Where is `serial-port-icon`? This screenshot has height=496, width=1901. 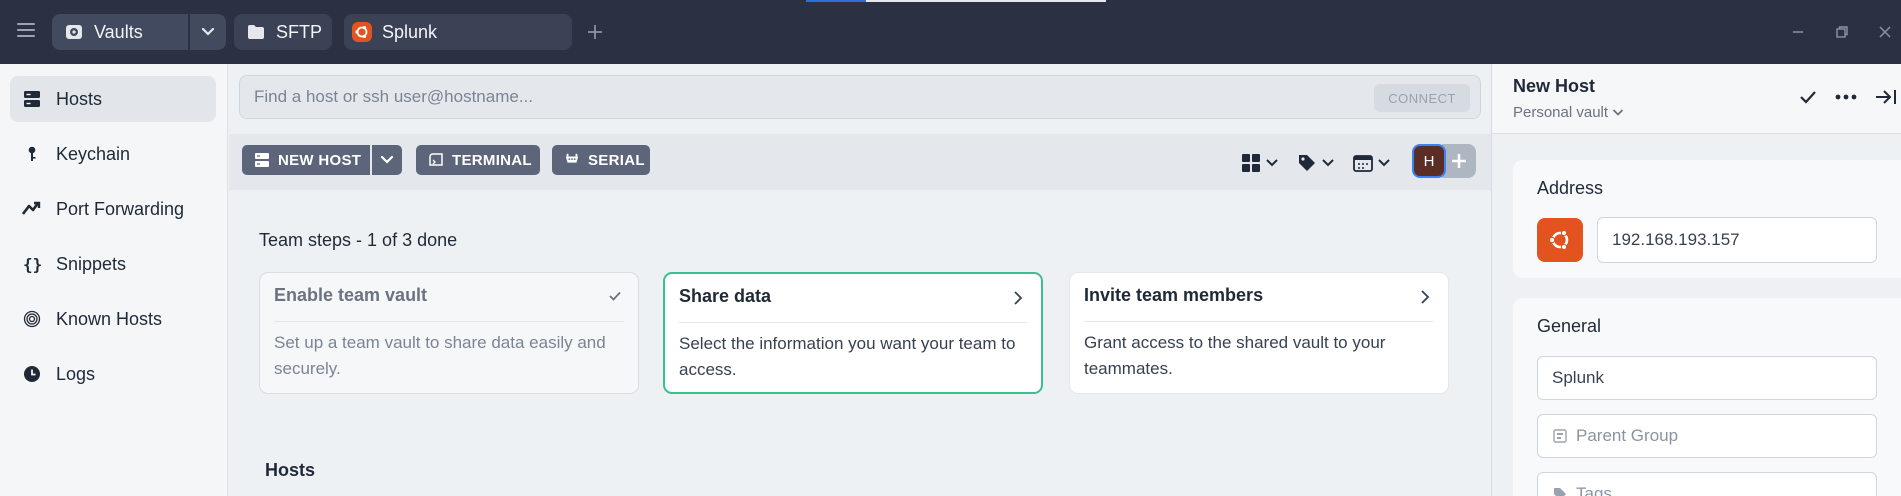 serial-port-icon is located at coordinates (572, 160).